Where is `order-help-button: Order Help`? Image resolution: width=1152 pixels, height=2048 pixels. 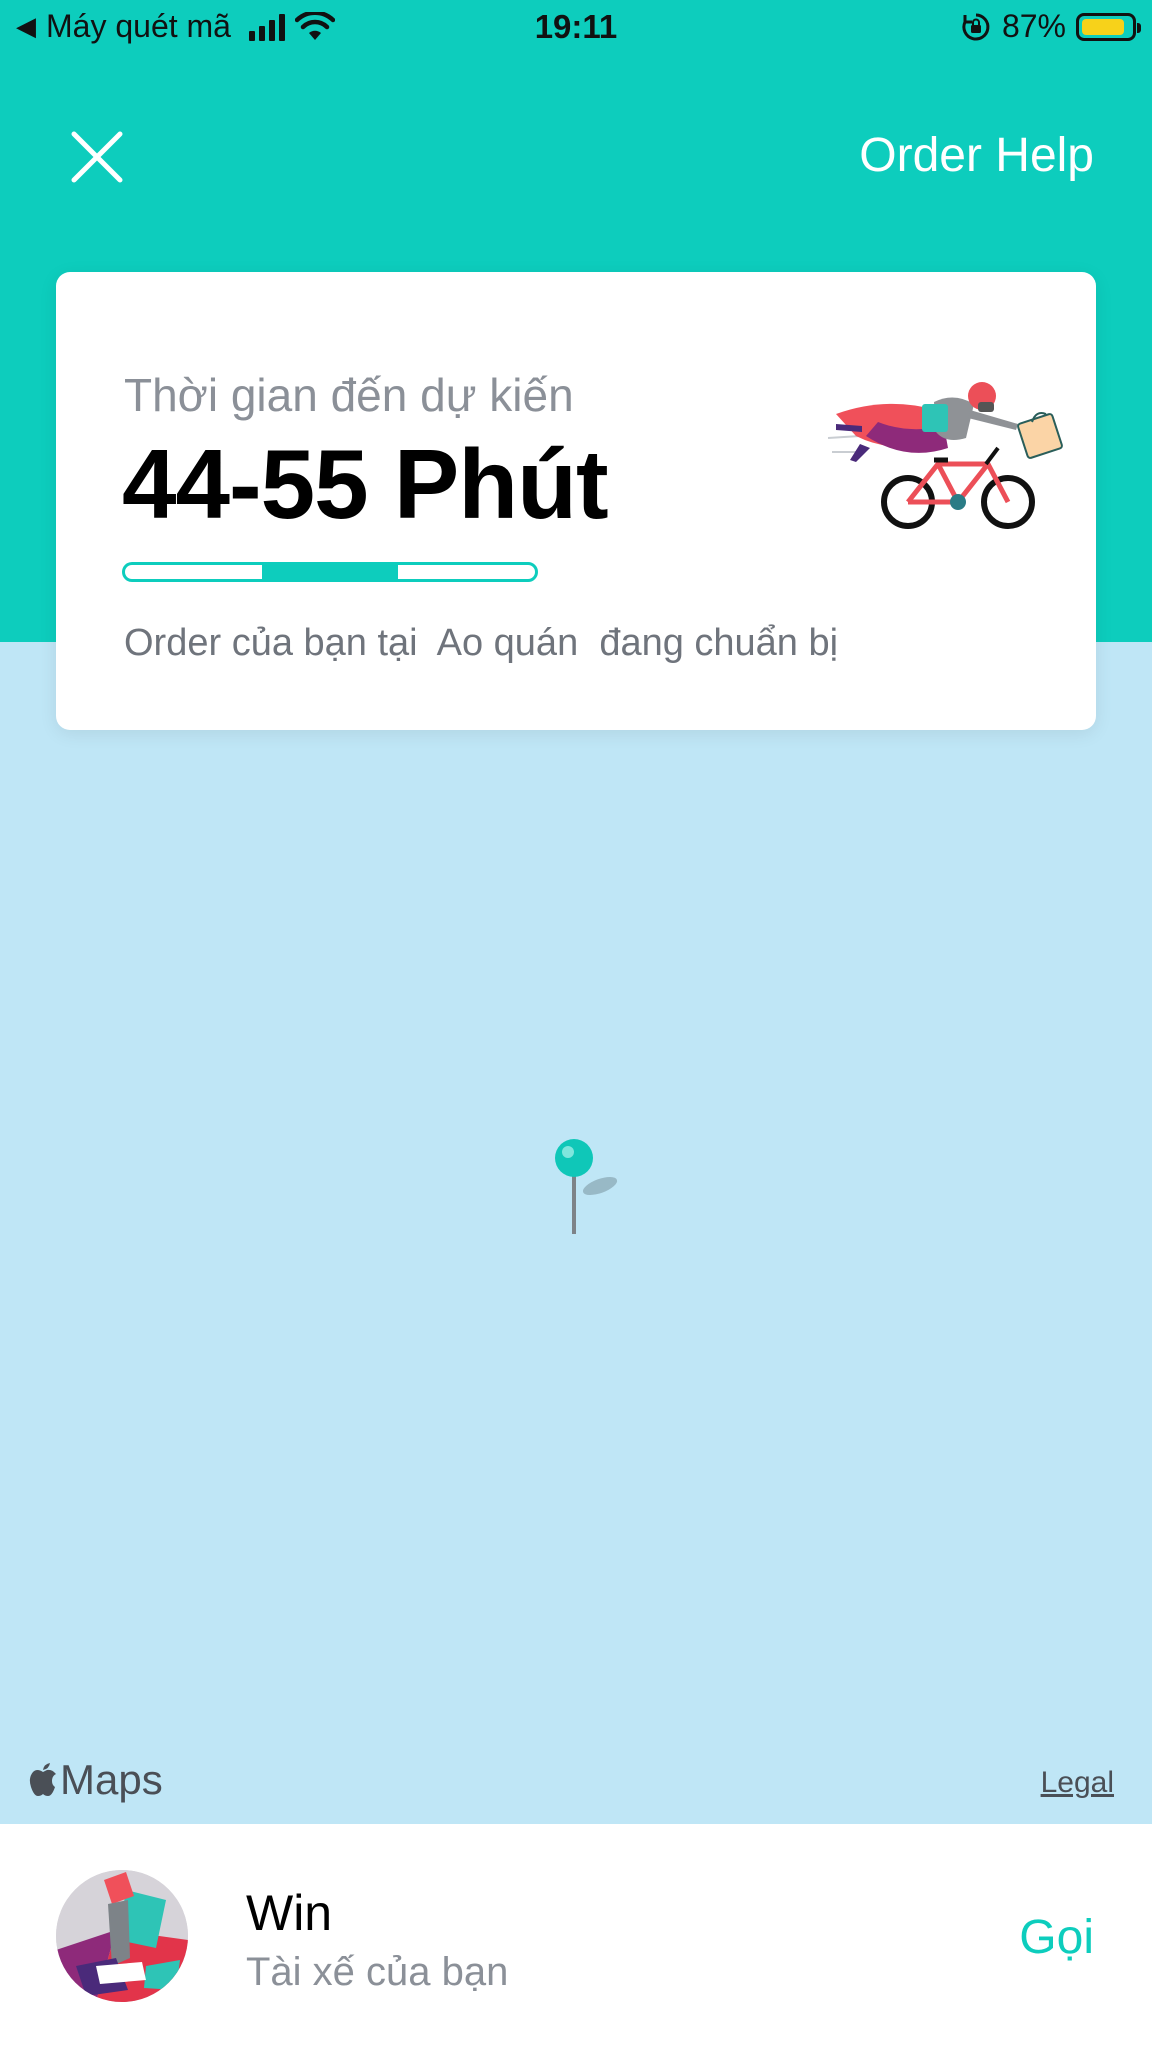
order-help-button: Order Help is located at coordinates (976, 155).